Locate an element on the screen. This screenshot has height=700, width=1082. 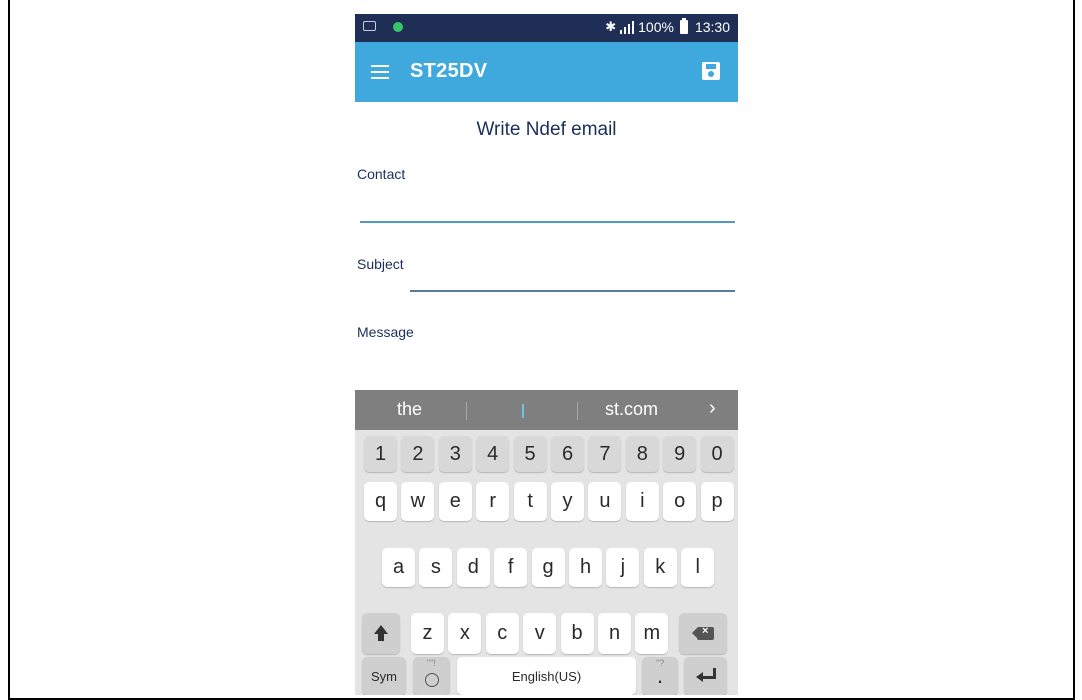
backspace-icon: × is located at coordinates (703, 632).